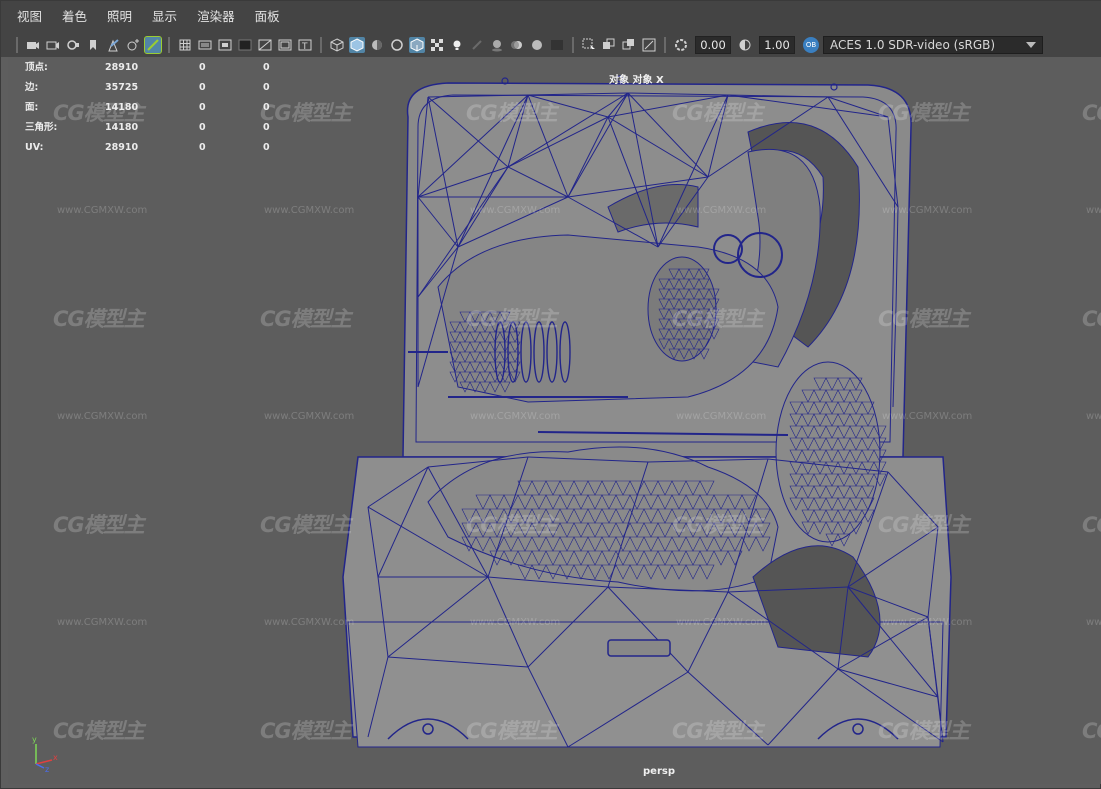  I want to click on gate-mask-icon, so click(245, 45).